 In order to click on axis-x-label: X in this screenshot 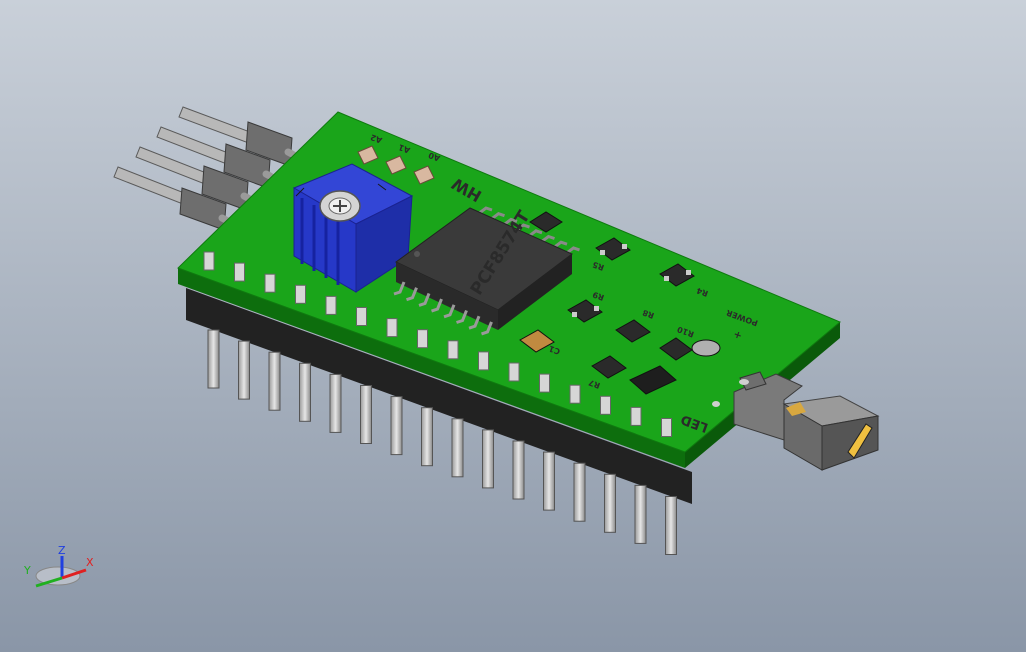, I will do `click(90, 562)`.